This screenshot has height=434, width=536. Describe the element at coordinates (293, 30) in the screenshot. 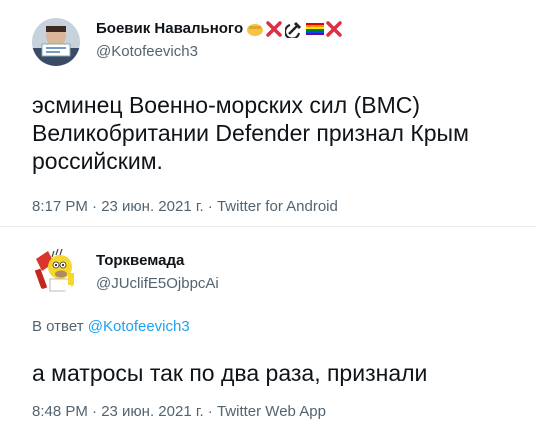

I see `hammer-sickle-icon` at that location.